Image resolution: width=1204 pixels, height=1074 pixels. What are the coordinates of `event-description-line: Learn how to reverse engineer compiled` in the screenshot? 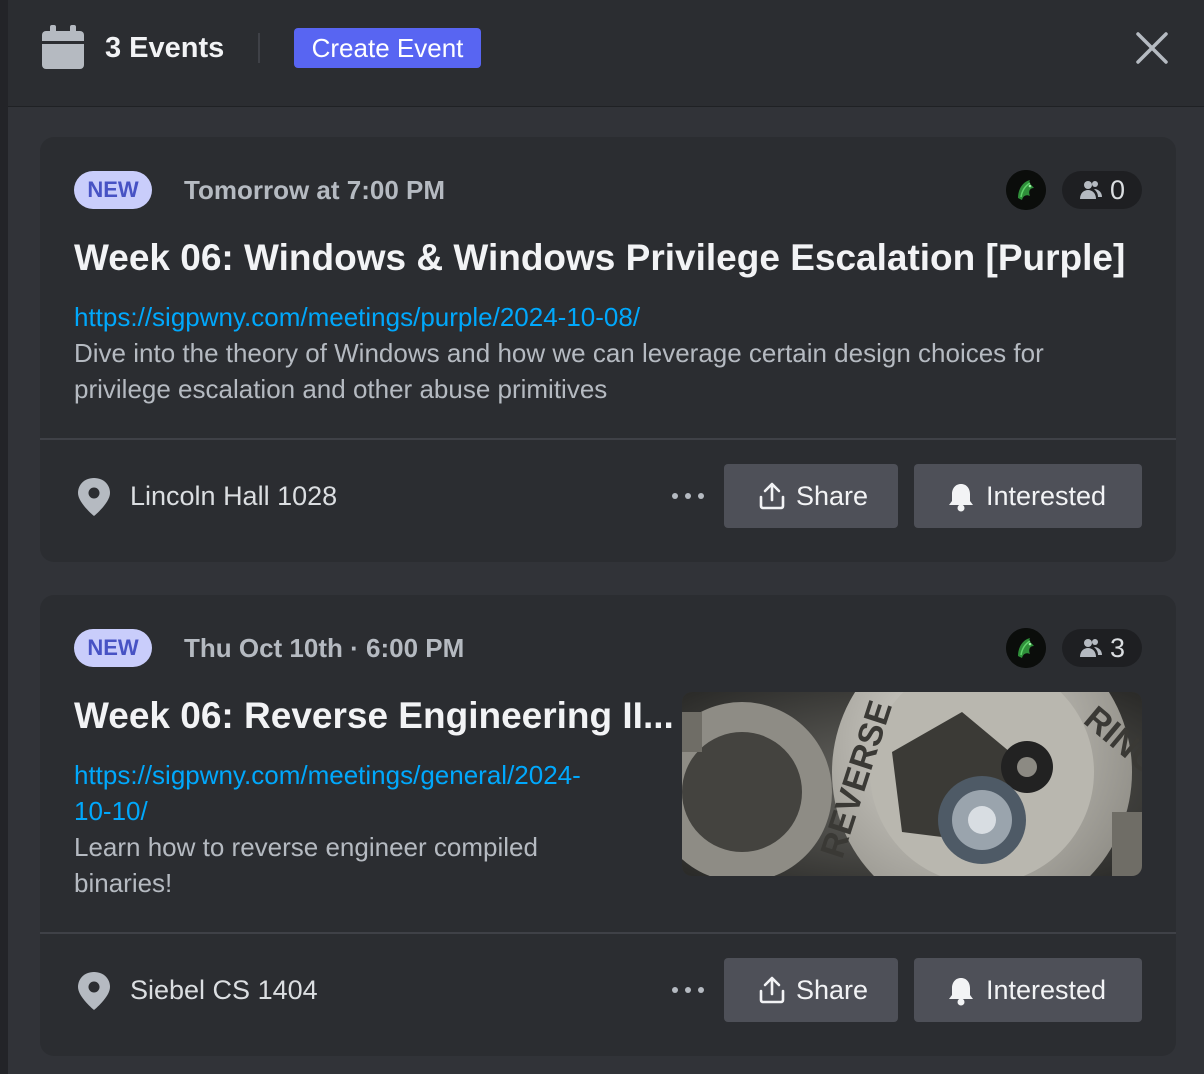 It's located at (306, 847).